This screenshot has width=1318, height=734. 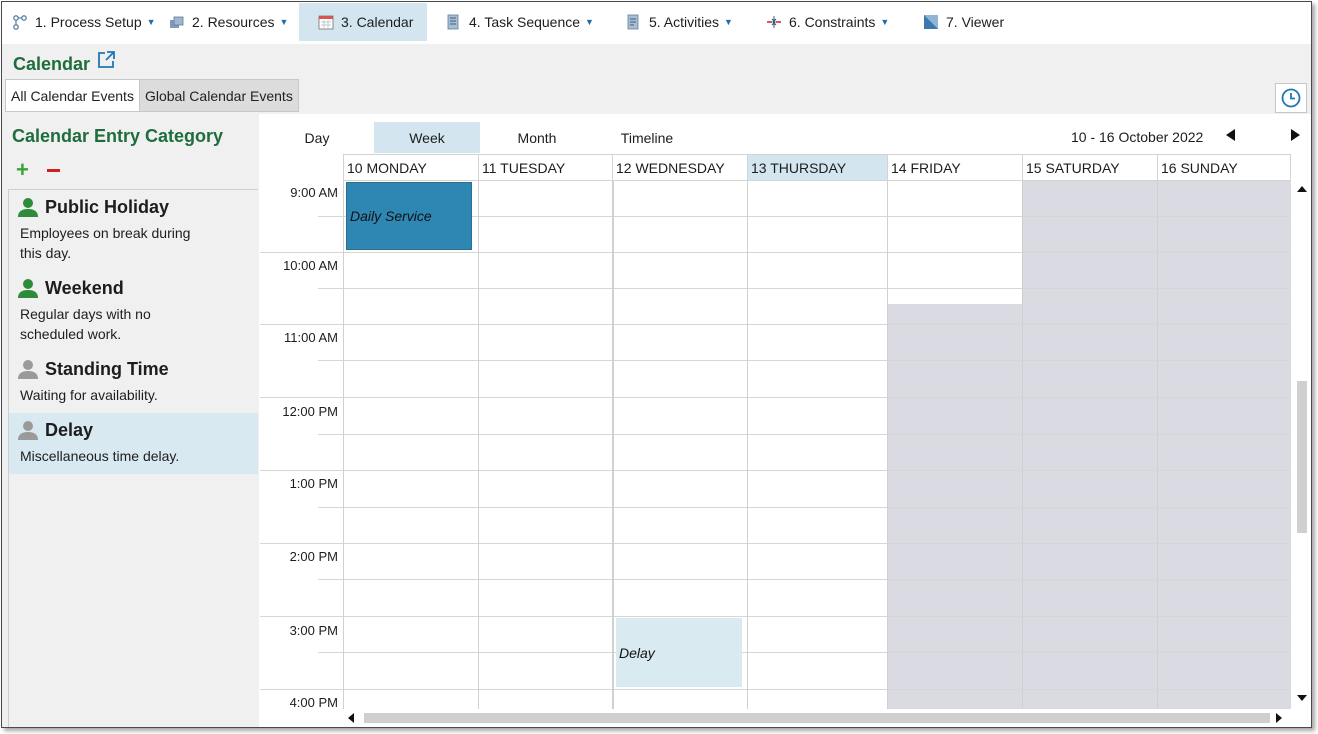 I want to click on nav-constraints: 6. Constraints ▼, so click(x=825, y=22).